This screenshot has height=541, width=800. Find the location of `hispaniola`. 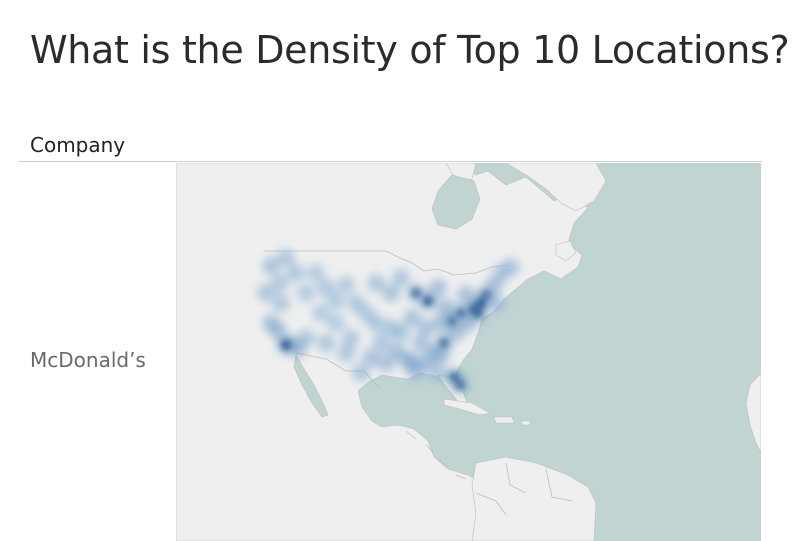

hispaniola is located at coordinates (504, 420).